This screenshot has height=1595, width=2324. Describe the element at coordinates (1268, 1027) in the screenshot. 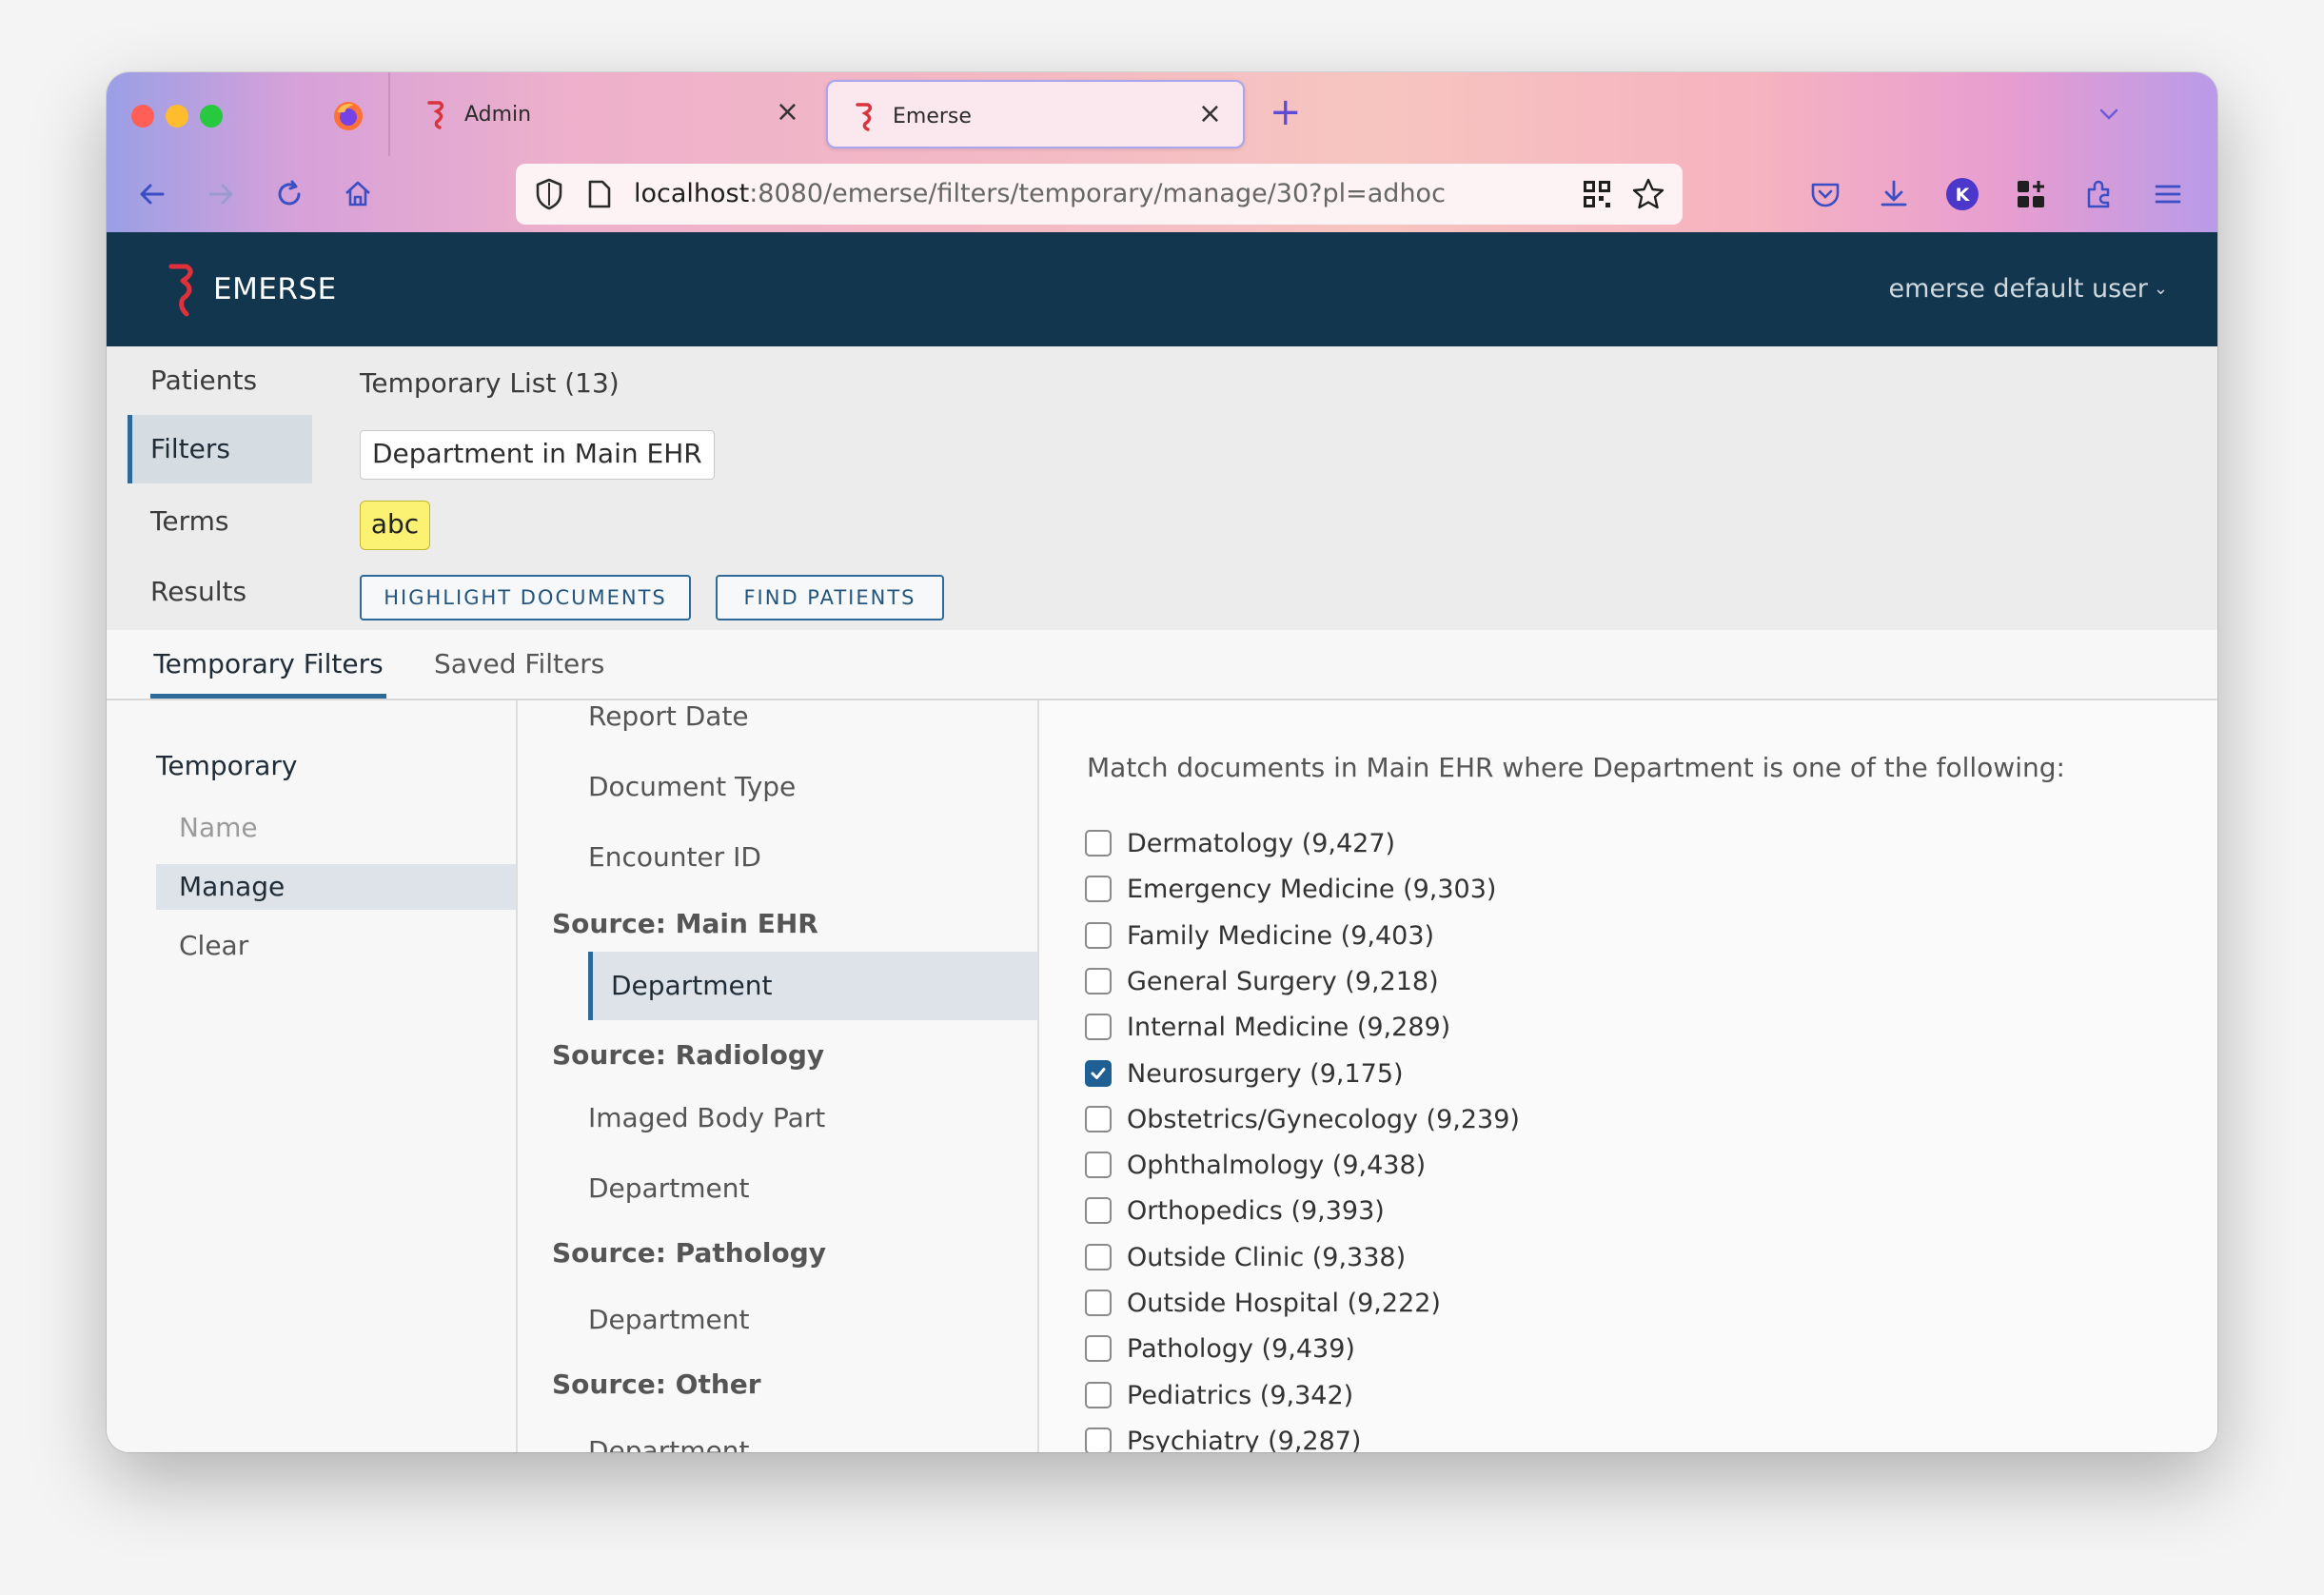

I see `department-option: Internal Medicine (9,289)` at that location.